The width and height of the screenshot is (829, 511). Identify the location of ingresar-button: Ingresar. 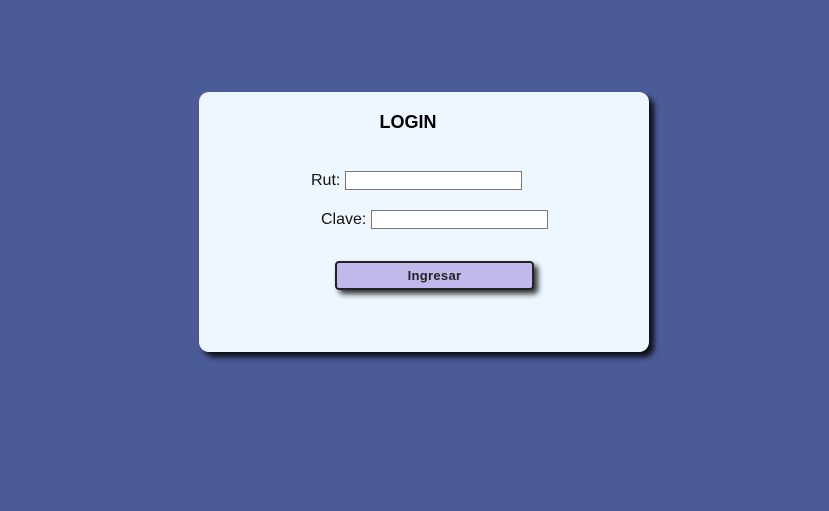
(434, 275).